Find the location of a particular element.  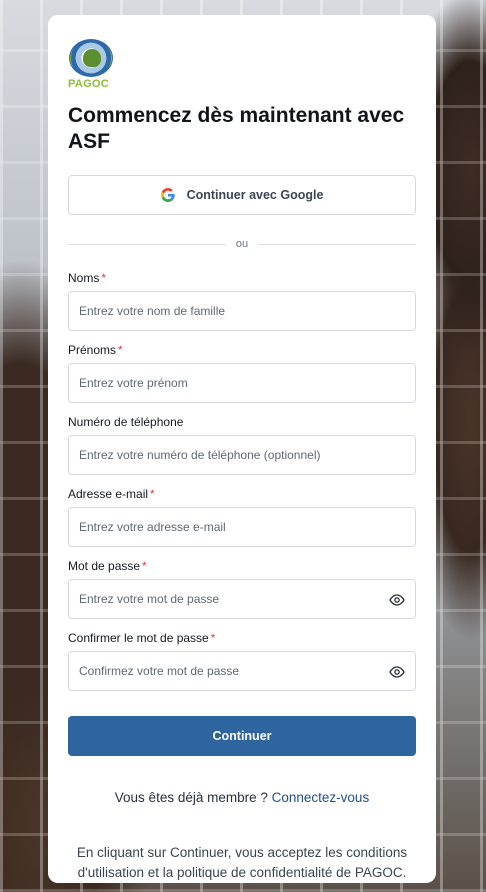

label-password: Mot de passe * is located at coordinates (242, 566).